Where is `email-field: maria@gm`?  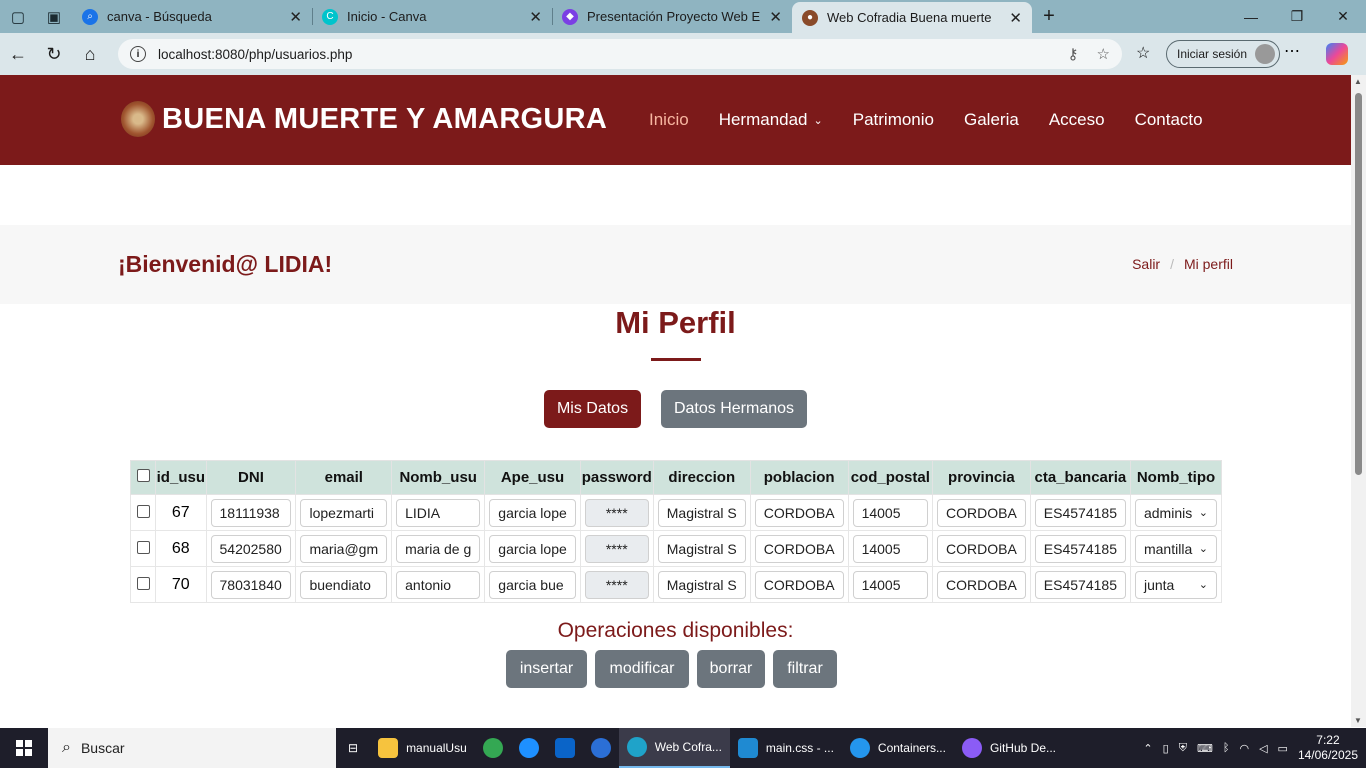 email-field: maria@gm is located at coordinates (344, 548).